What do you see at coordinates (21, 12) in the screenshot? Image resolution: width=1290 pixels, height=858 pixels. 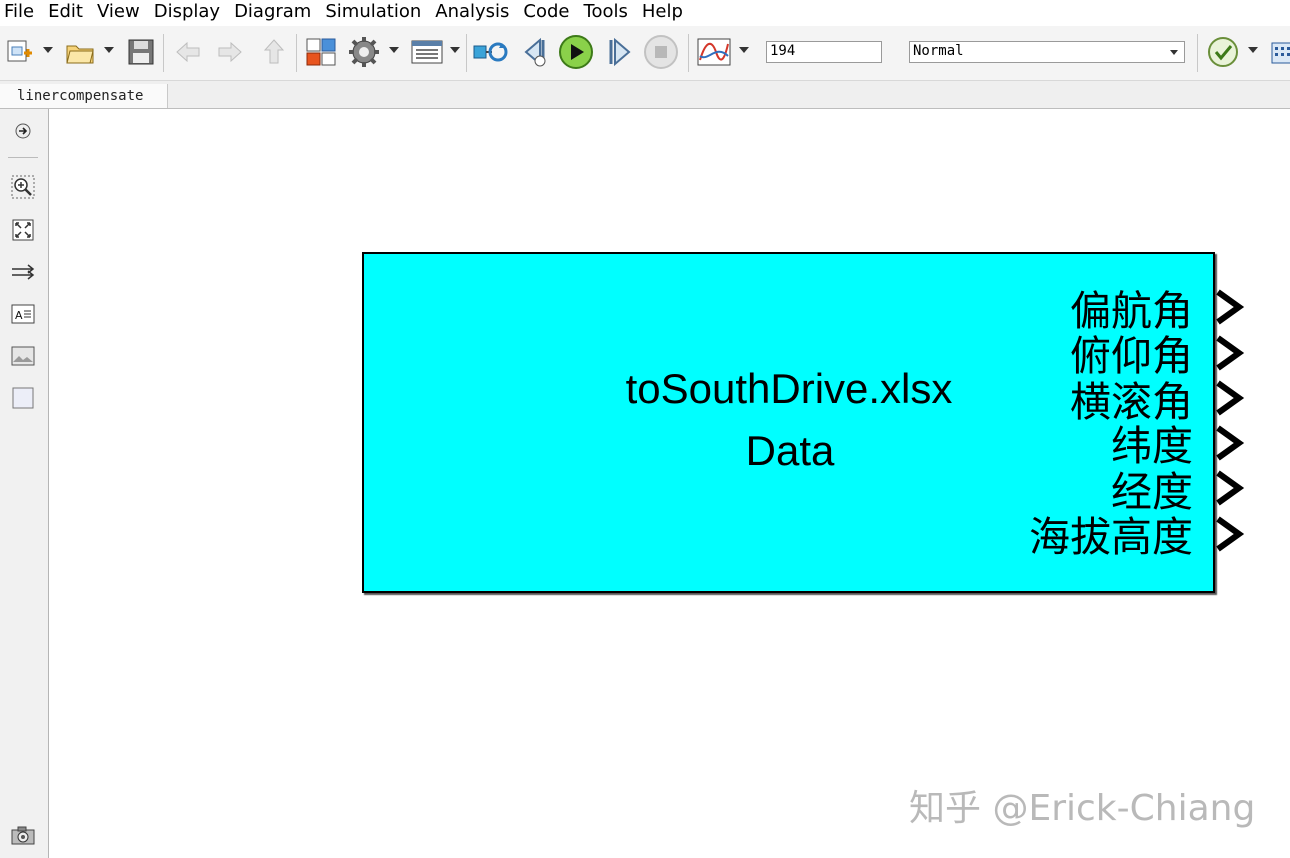 I see `menu-file: File` at bounding box center [21, 12].